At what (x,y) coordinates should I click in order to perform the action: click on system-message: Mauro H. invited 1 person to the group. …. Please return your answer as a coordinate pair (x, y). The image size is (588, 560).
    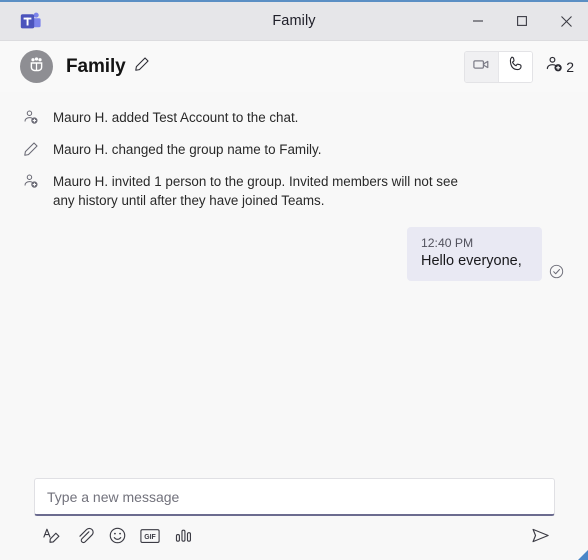
    Looking at the image, I should click on (294, 191).